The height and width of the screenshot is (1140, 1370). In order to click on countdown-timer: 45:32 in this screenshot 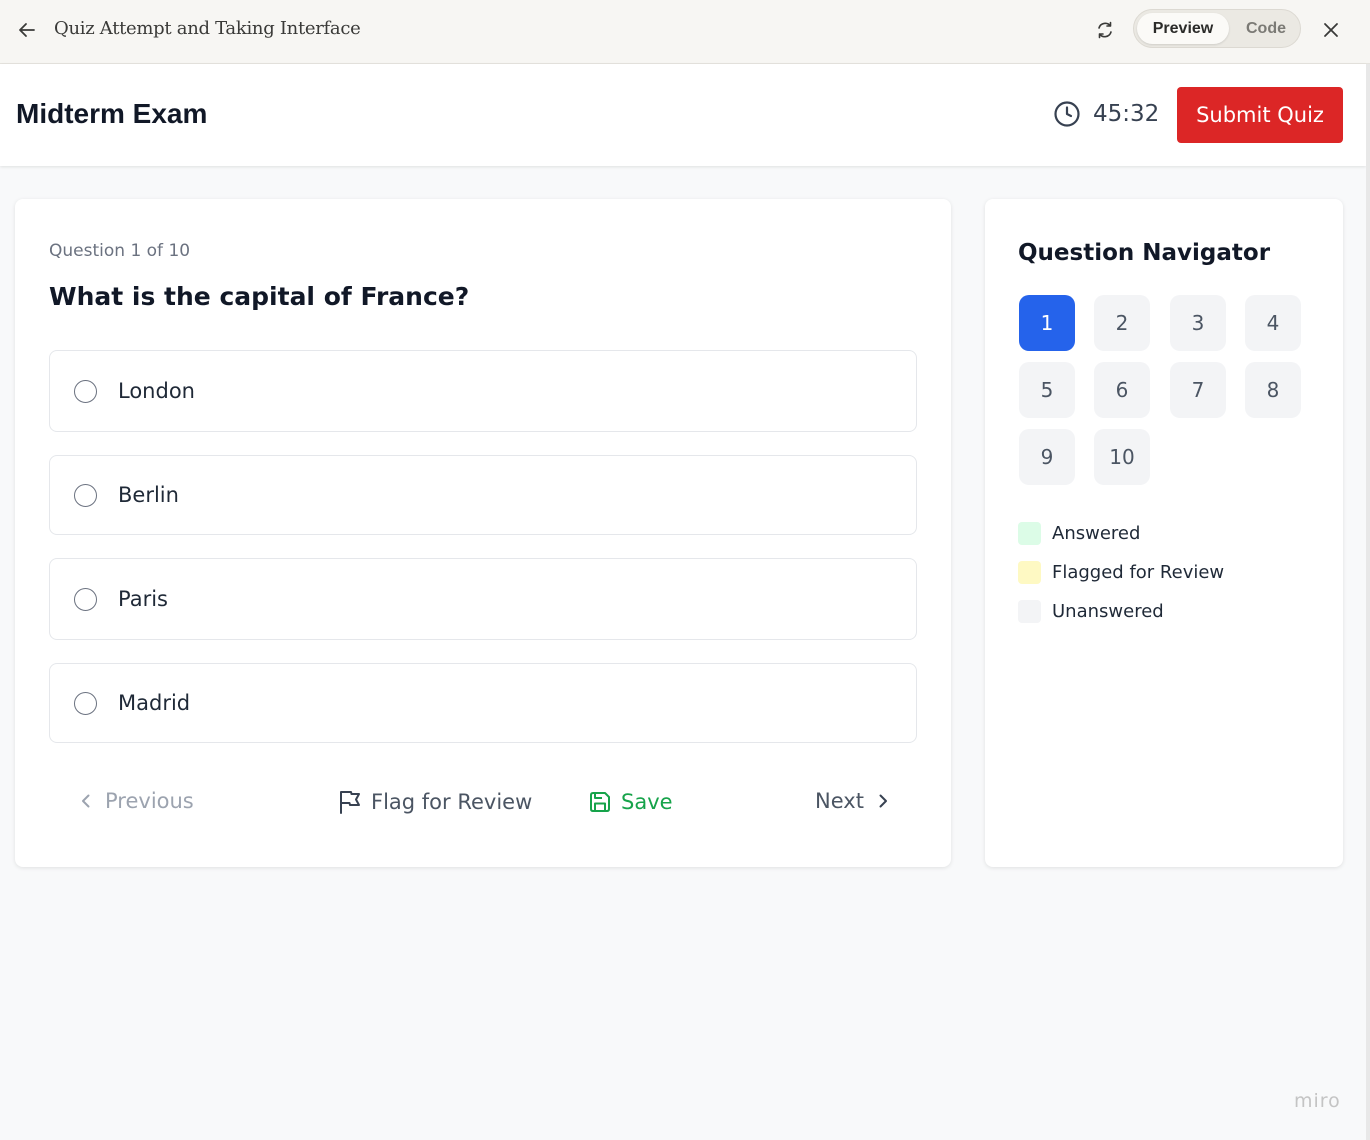, I will do `click(1106, 114)`.